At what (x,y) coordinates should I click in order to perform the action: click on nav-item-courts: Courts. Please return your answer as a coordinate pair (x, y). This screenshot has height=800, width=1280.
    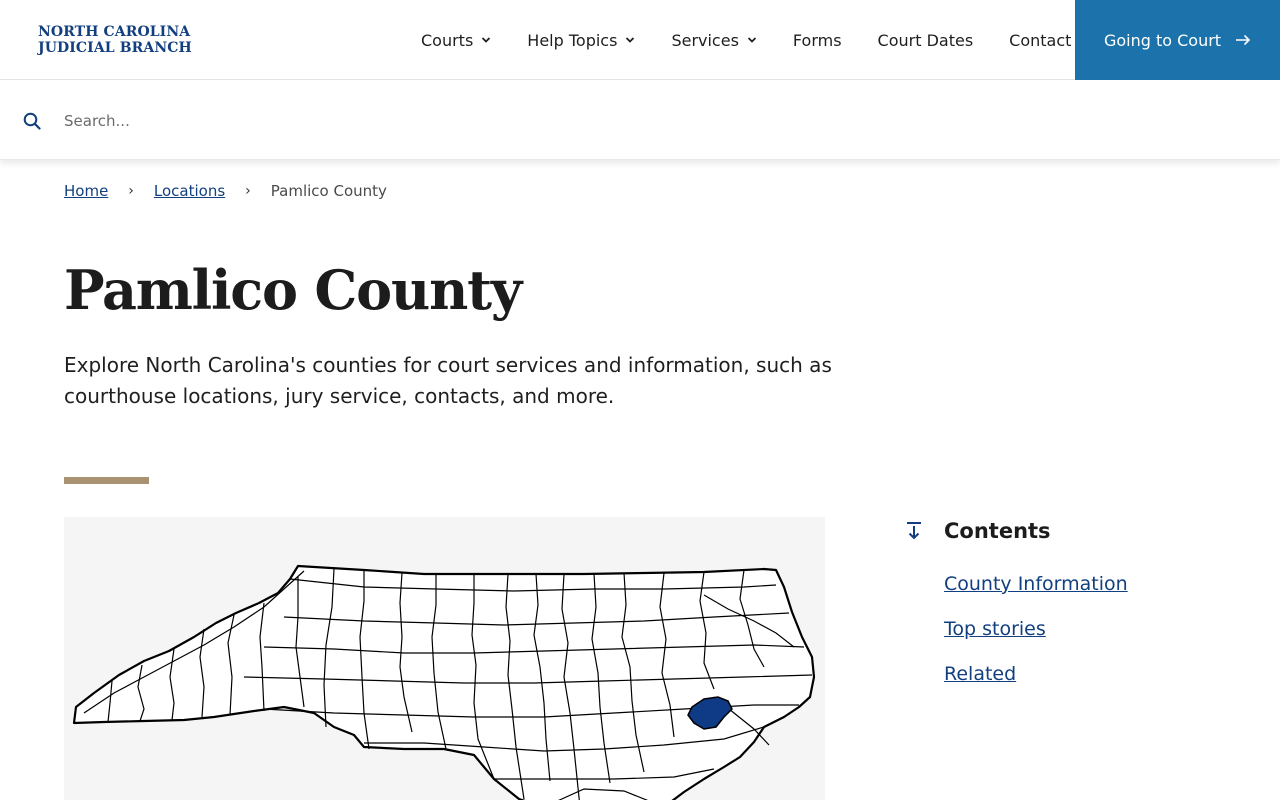
    Looking at the image, I should click on (456, 40).